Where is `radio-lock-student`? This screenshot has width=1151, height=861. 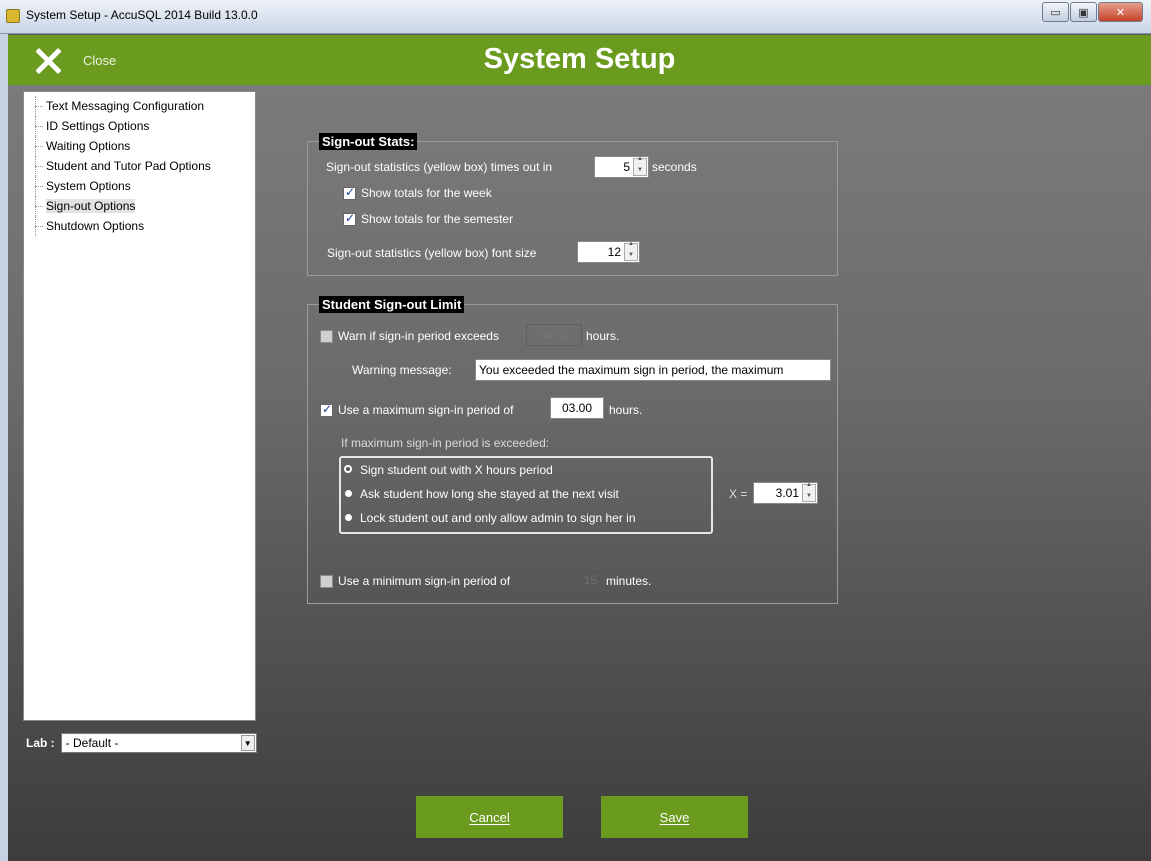 radio-lock-student is located at coordinates (348, 517).